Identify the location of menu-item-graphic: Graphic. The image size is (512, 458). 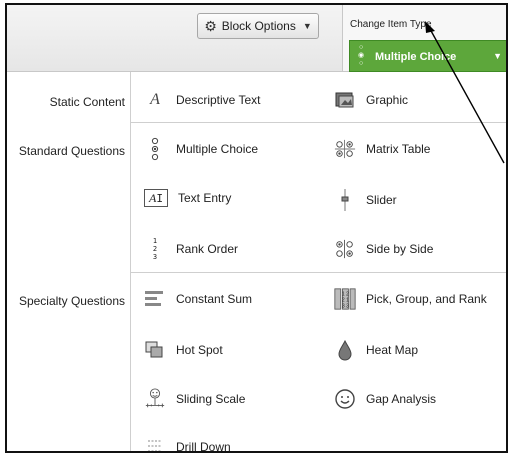
(371, 100).